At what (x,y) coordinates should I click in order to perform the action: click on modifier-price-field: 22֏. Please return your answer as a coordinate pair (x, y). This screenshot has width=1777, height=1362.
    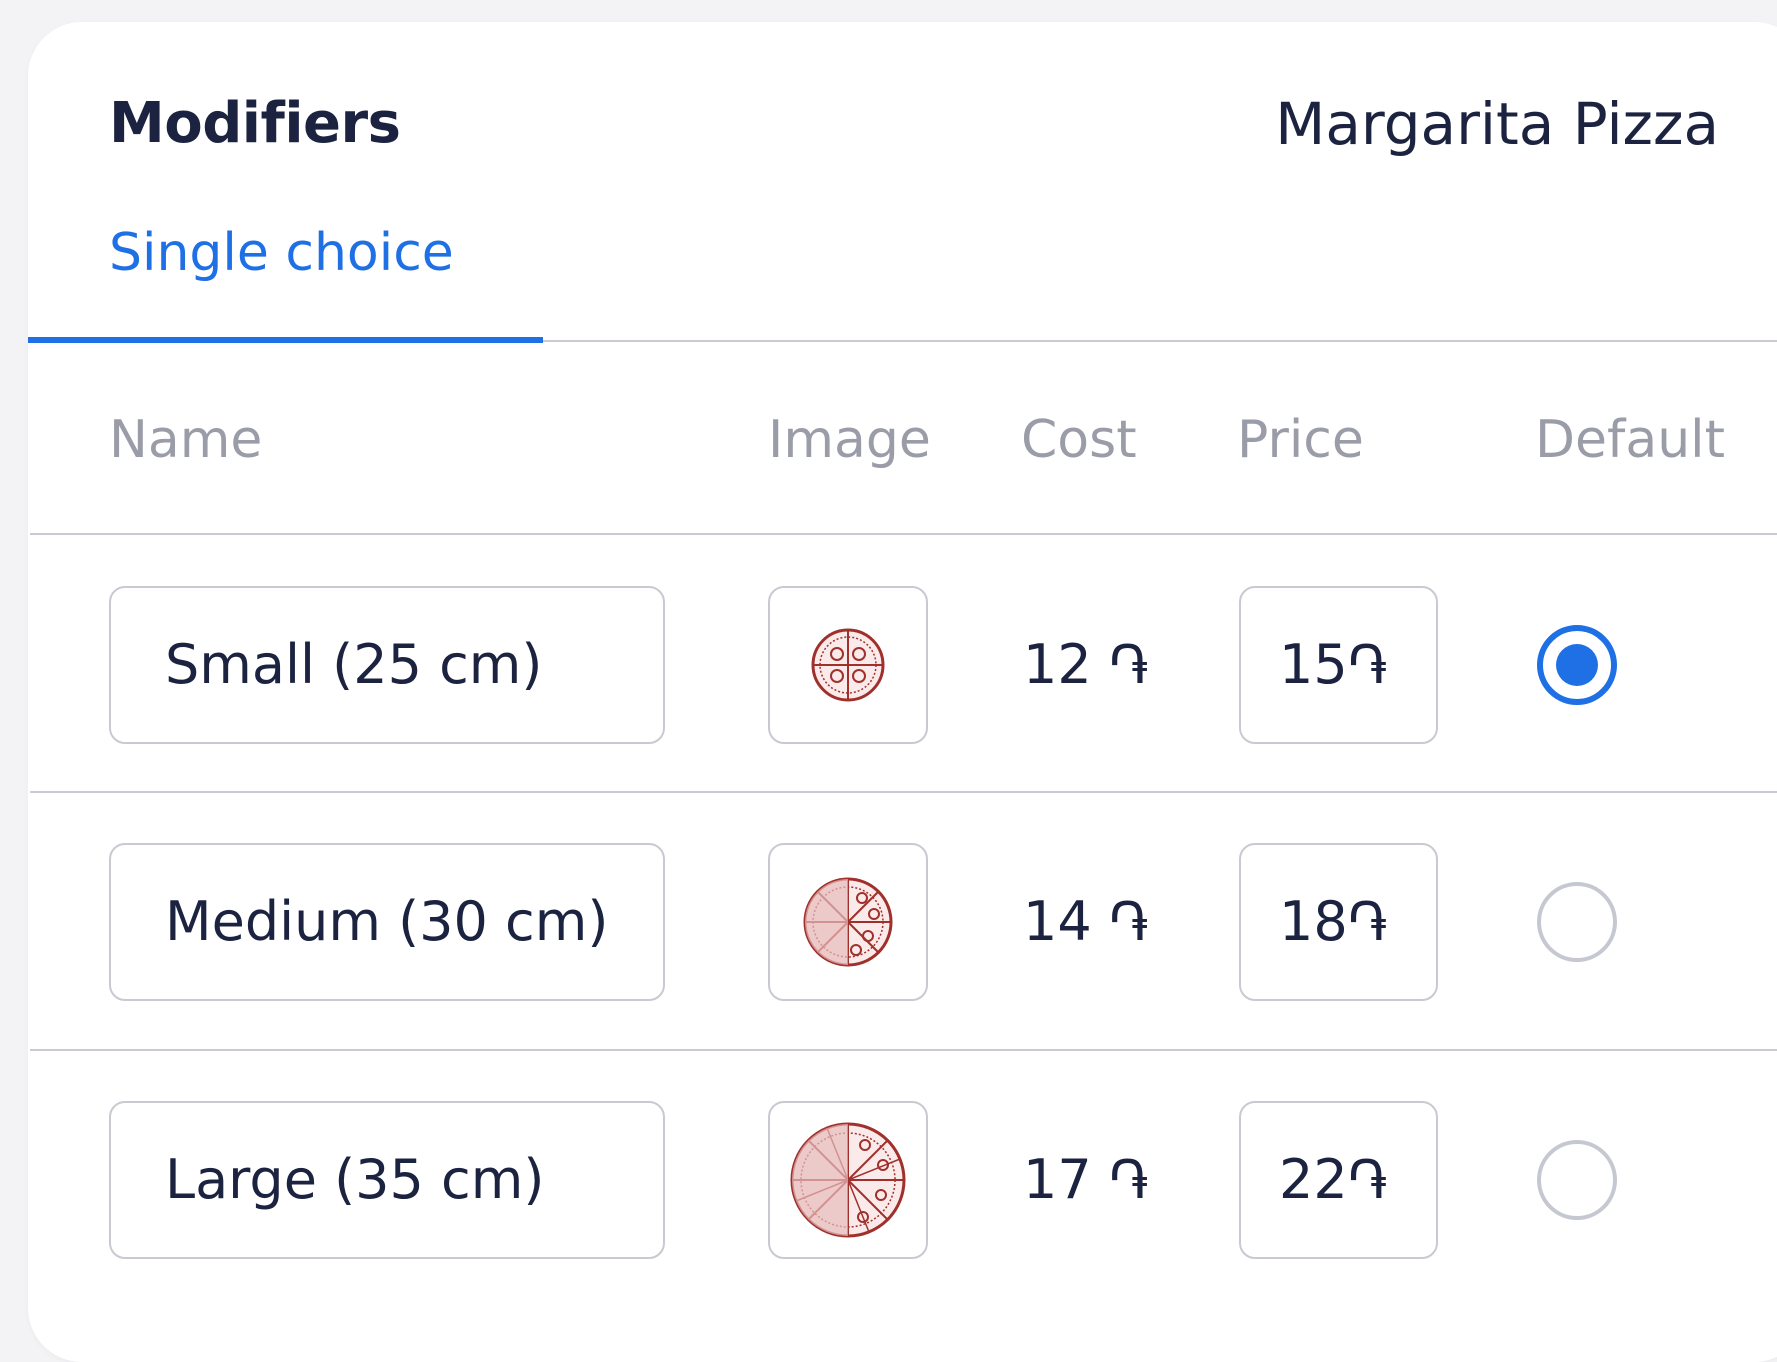
    Looking at the image, I should click on (1338, 1180).